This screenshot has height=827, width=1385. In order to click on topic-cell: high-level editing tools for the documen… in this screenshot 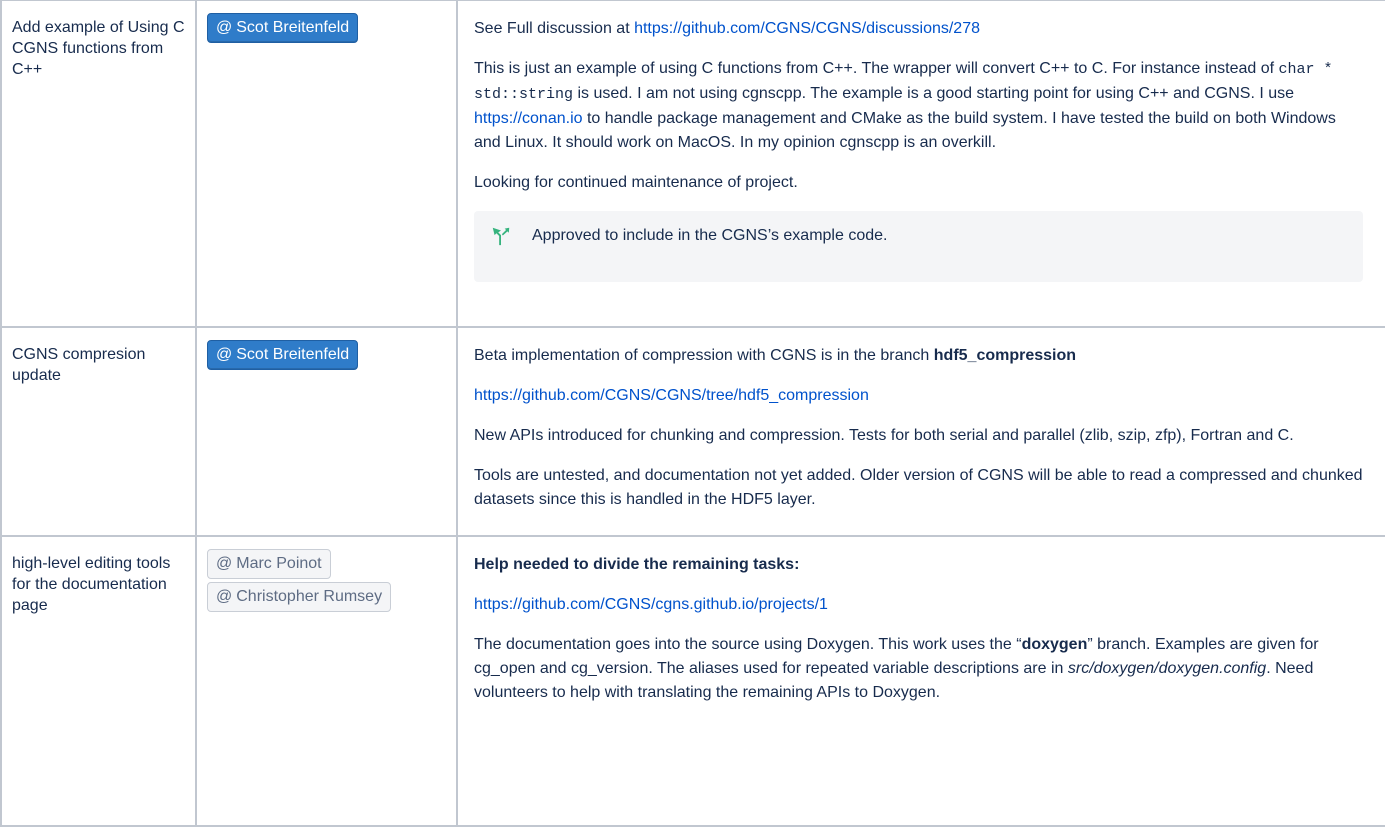, I will do `click(98, 681)`.